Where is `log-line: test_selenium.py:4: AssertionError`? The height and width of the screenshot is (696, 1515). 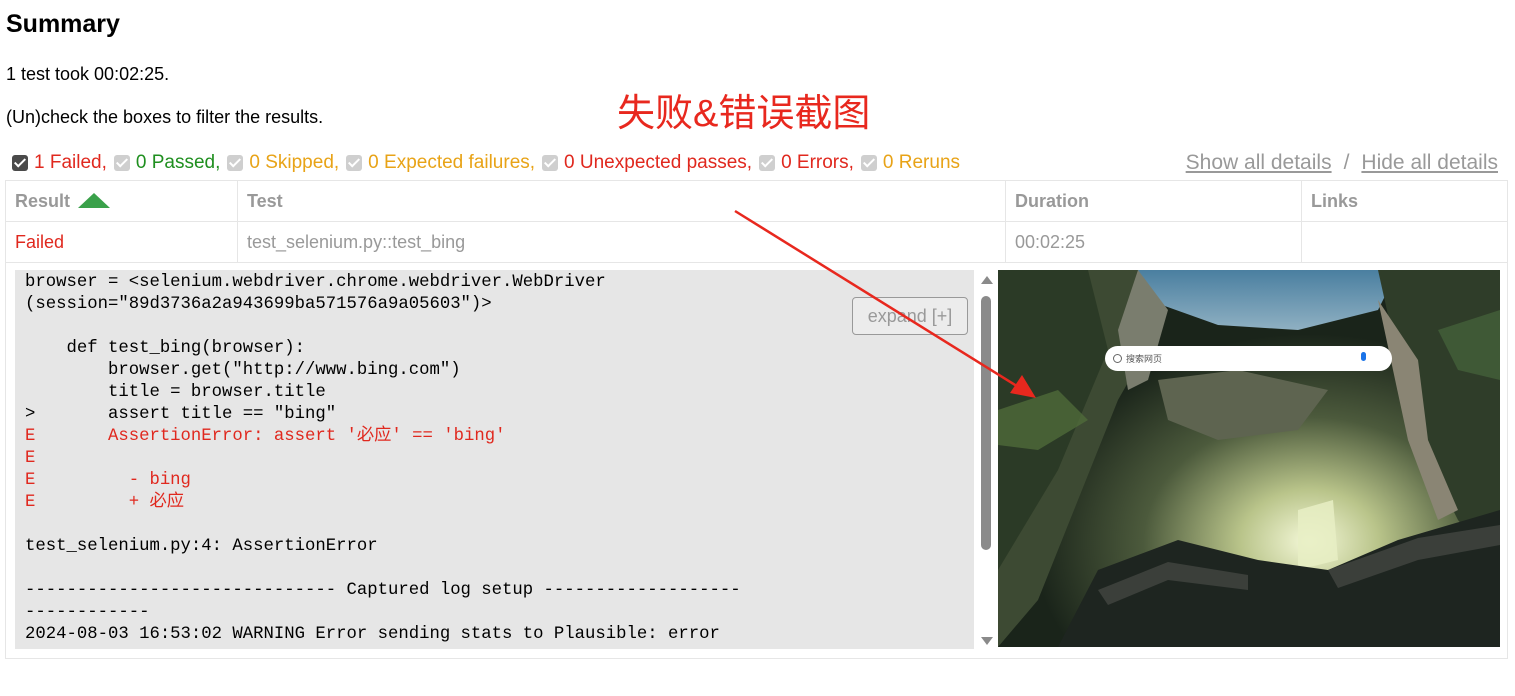 log-line: test_selenium.py:4: AssertionError is located at coordinates (201, 546).